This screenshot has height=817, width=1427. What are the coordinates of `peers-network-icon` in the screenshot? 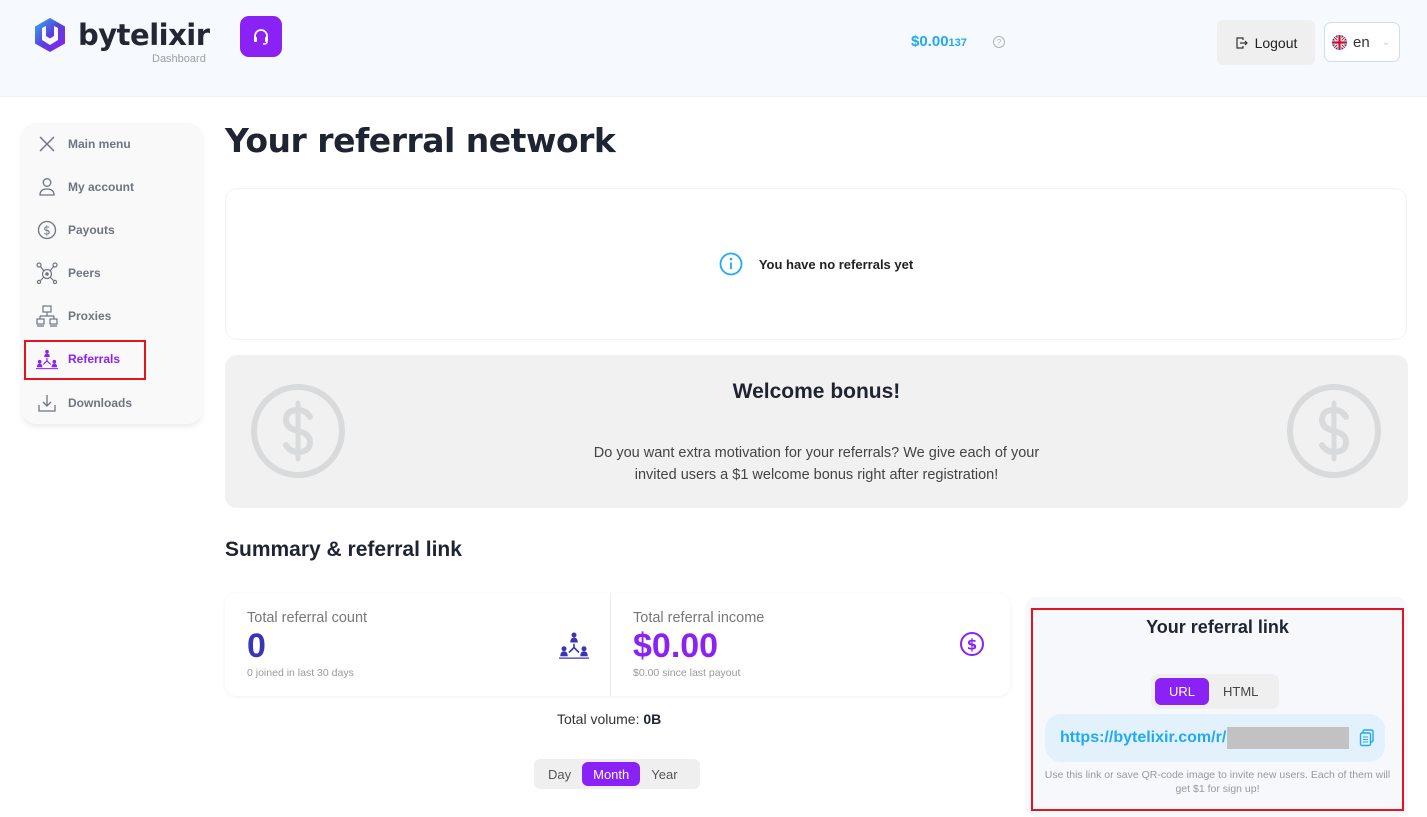 It's located at (47, 273).